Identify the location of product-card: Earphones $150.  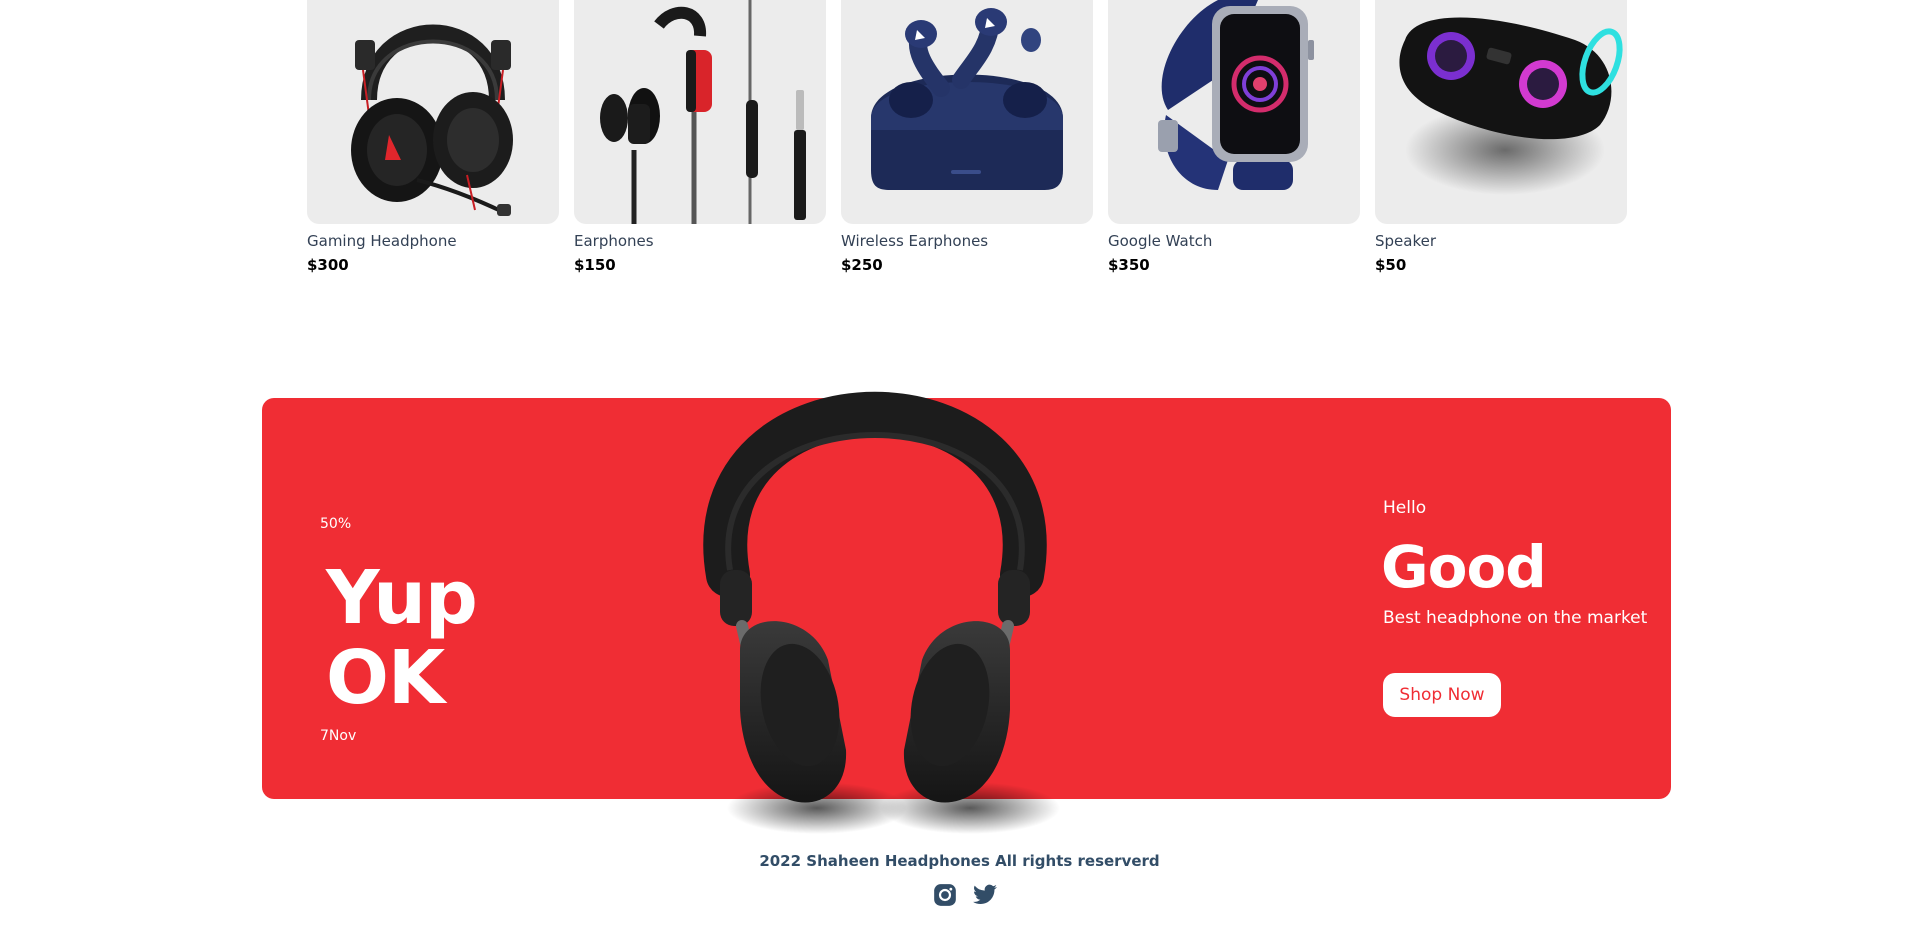
(700, 137).